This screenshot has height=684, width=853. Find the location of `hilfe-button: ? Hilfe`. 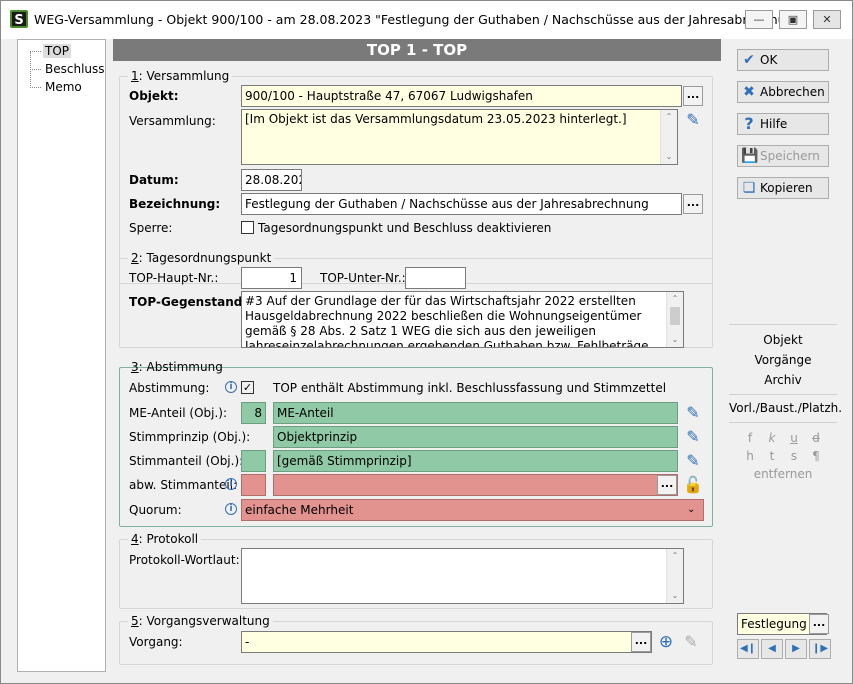

hilfe-button: ? Hilfe is located at coordinates (783, 124).